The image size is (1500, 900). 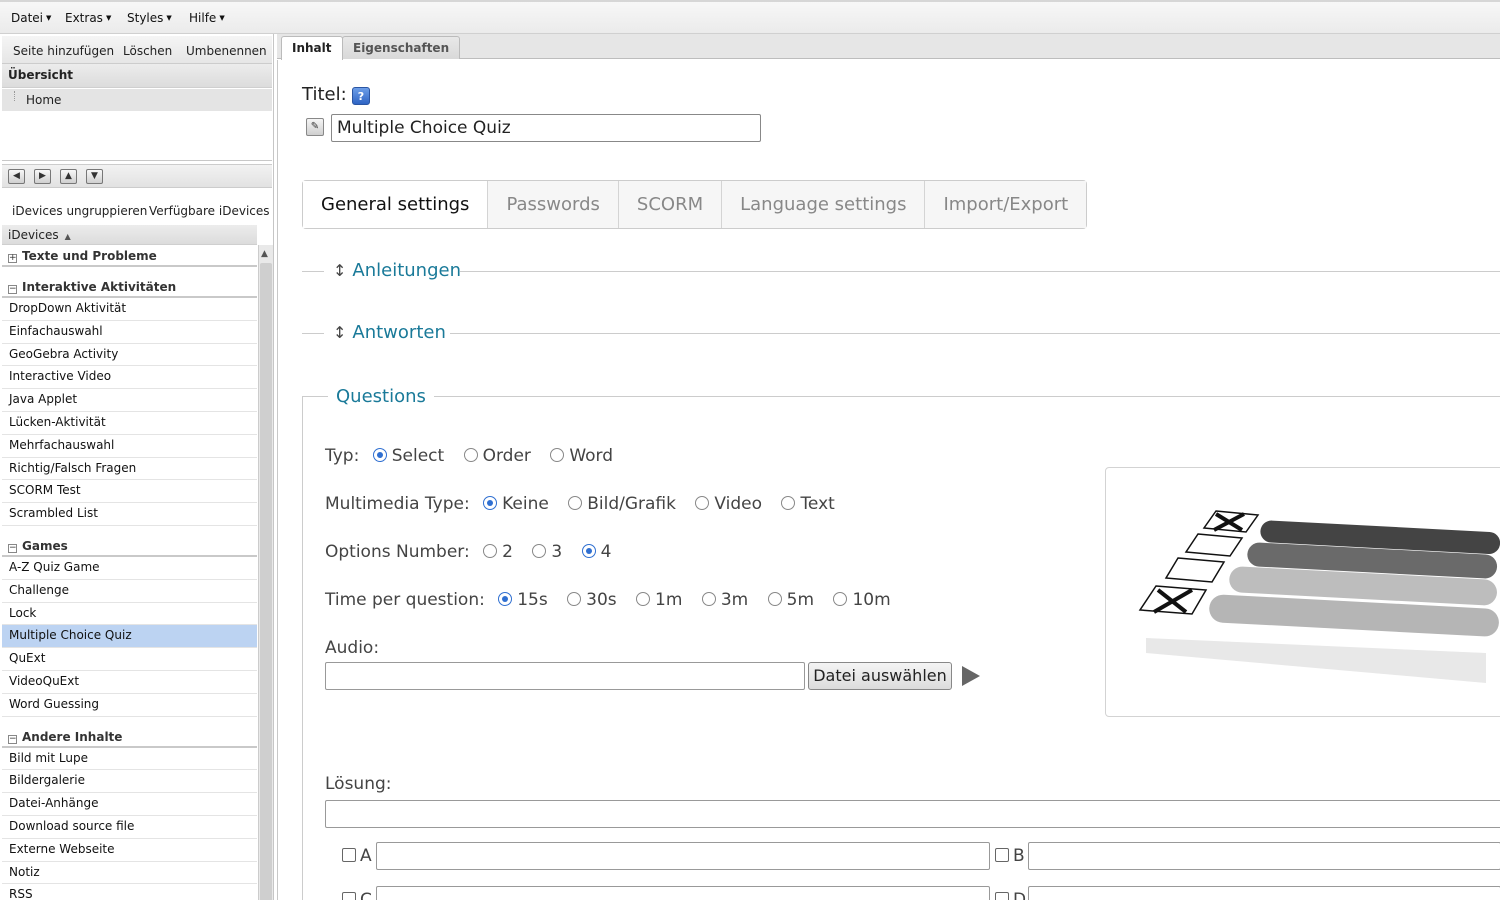 I want to click on multimedia-video-radio, so click(x=702, y=503).